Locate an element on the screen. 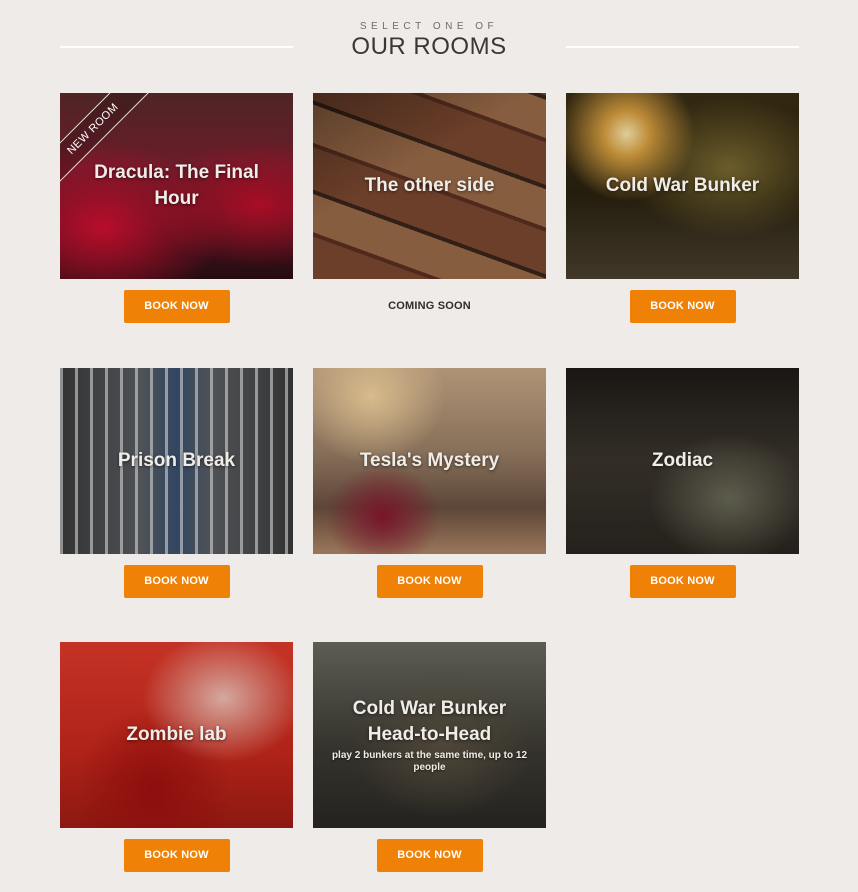 The width and height of the screenshot is (858, 892). room-image-cold-war-bunker: Cold War Bunker is located at coordinates (682, 186).